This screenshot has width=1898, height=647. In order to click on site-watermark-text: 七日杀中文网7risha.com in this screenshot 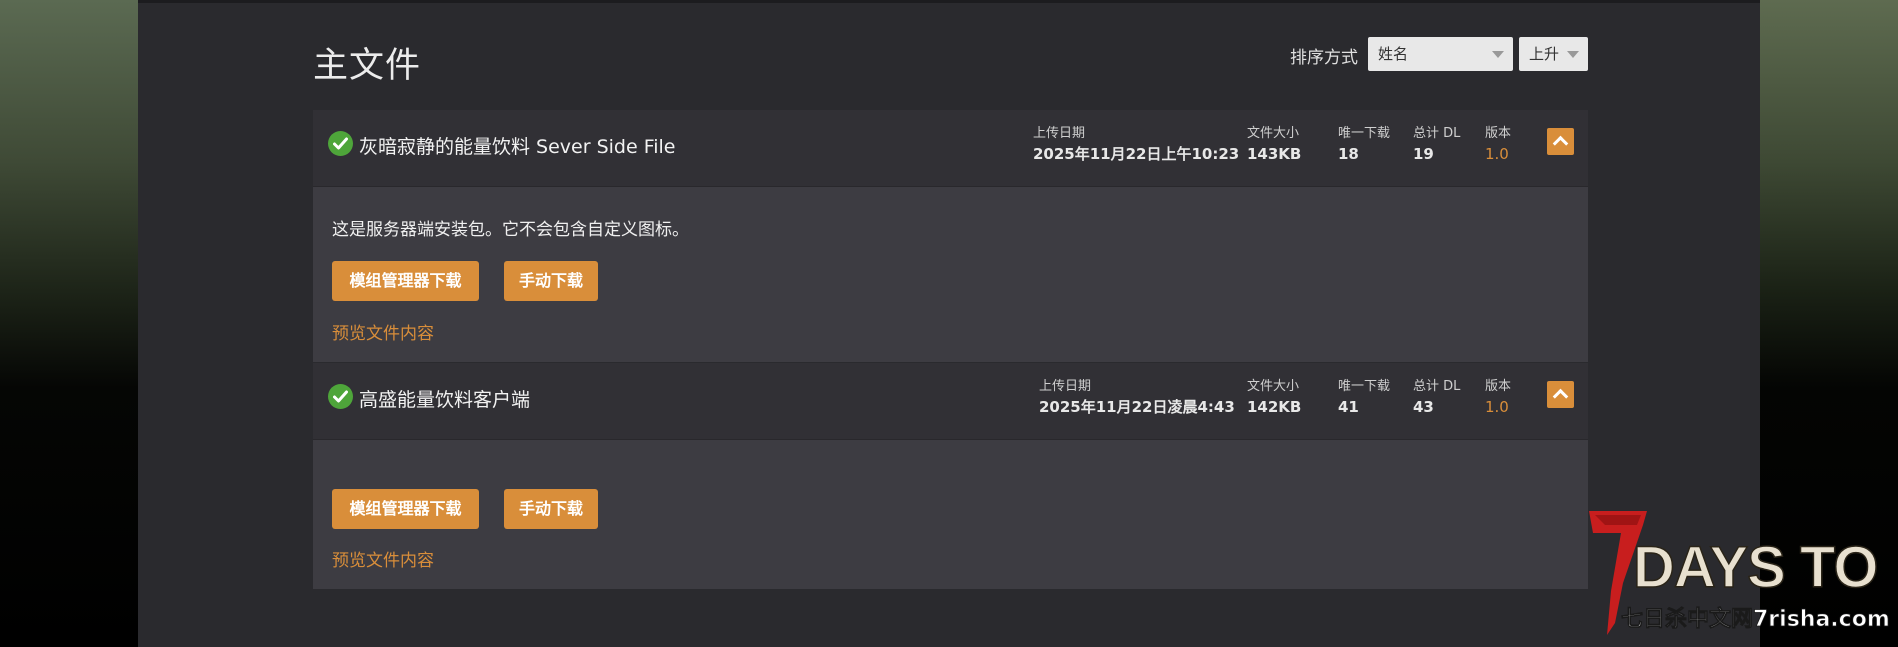, I will do `click(1755, 619)`.